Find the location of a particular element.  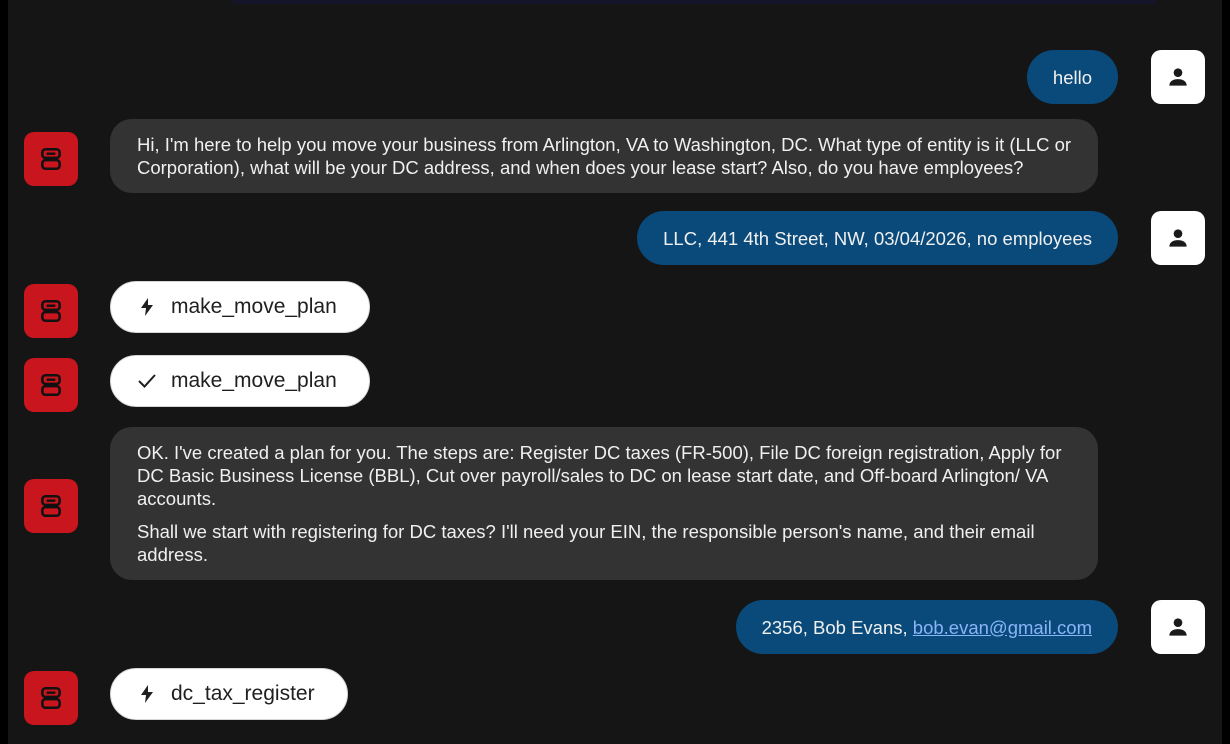

check-icon is located at coordinates (147, 381).